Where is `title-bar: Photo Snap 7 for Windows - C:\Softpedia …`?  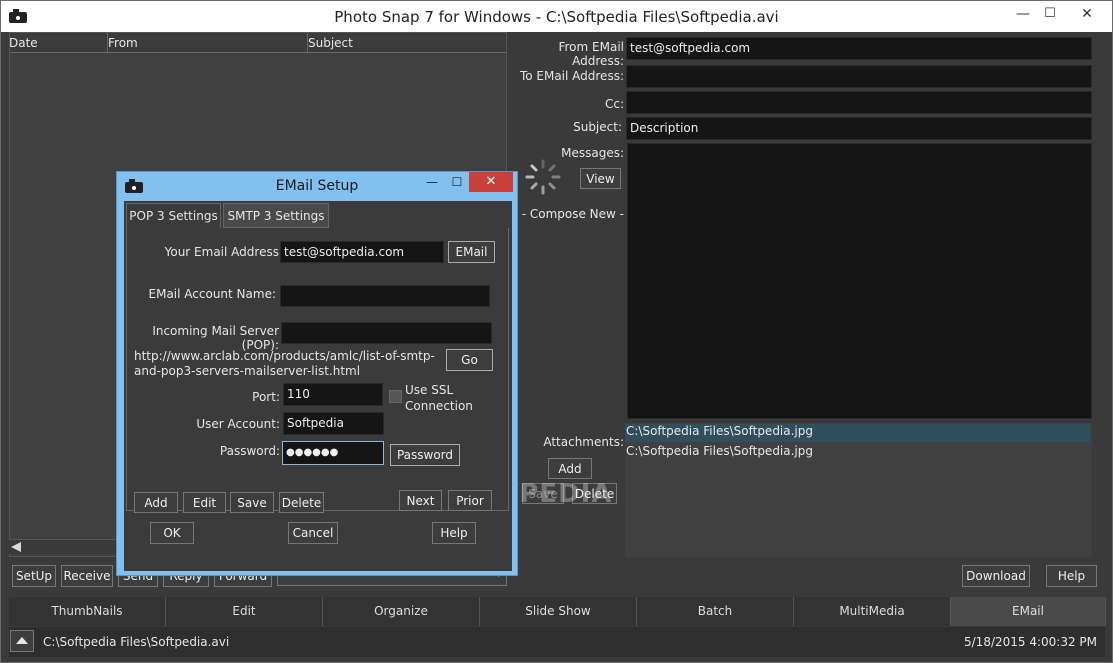 title-bar: Photo Snap 7 for Windows - C:\Softpedia … is located at coordinates (556, 16).